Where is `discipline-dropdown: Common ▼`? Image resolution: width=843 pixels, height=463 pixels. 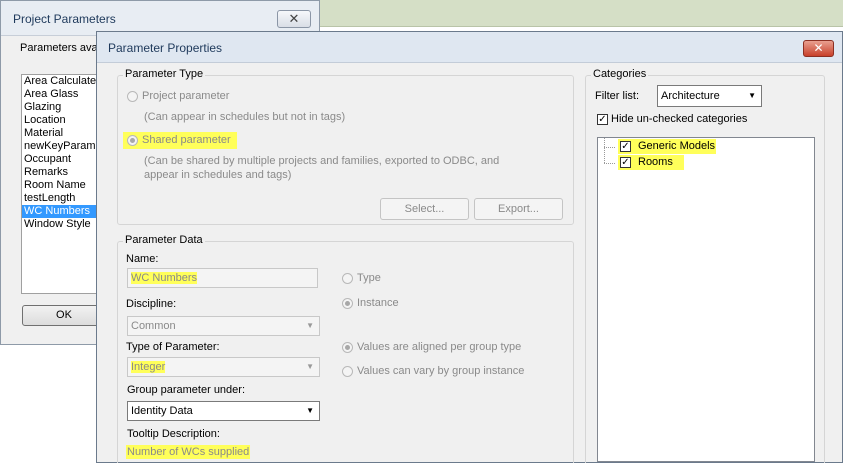
discipline-dropdown: Common ▼ is located at coordinates (223, 326).